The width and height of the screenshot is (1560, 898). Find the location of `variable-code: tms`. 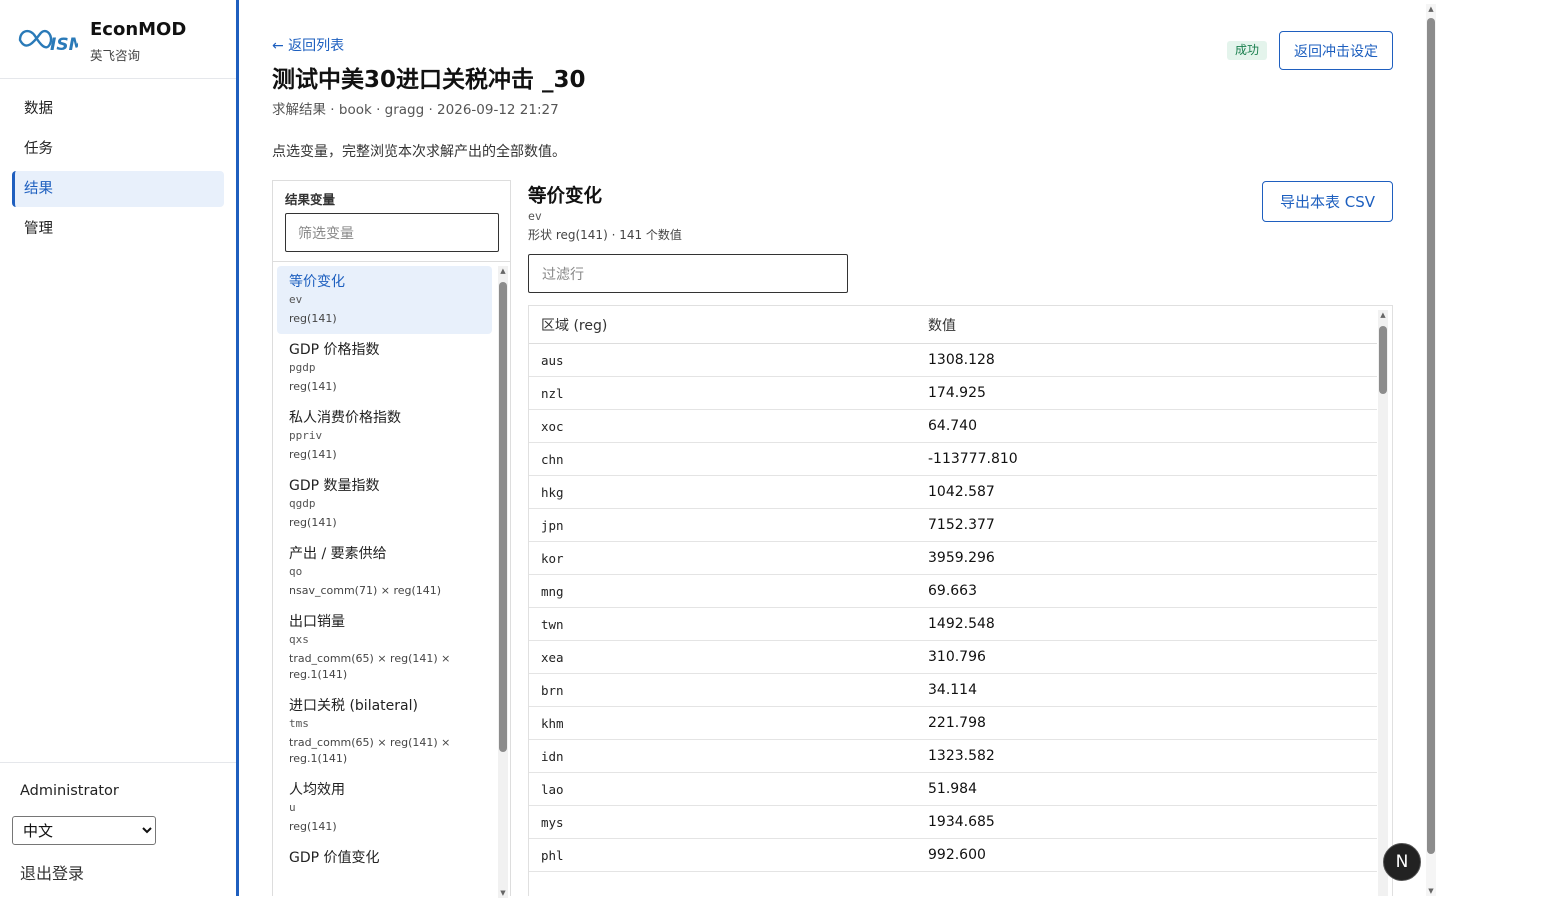

variable-code: tms is located at coordinates (299, 723).